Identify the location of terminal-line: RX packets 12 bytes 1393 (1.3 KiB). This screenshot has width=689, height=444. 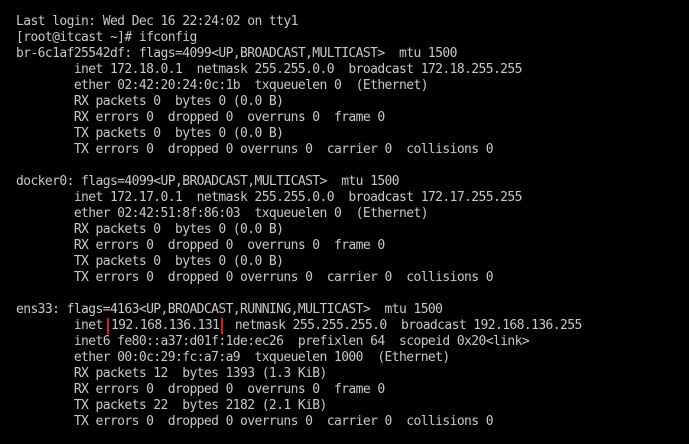
(172, 373).